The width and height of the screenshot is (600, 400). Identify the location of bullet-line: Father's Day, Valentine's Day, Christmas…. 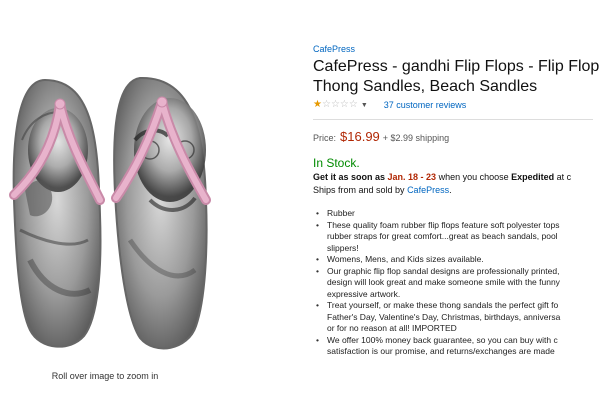
(444, 316).